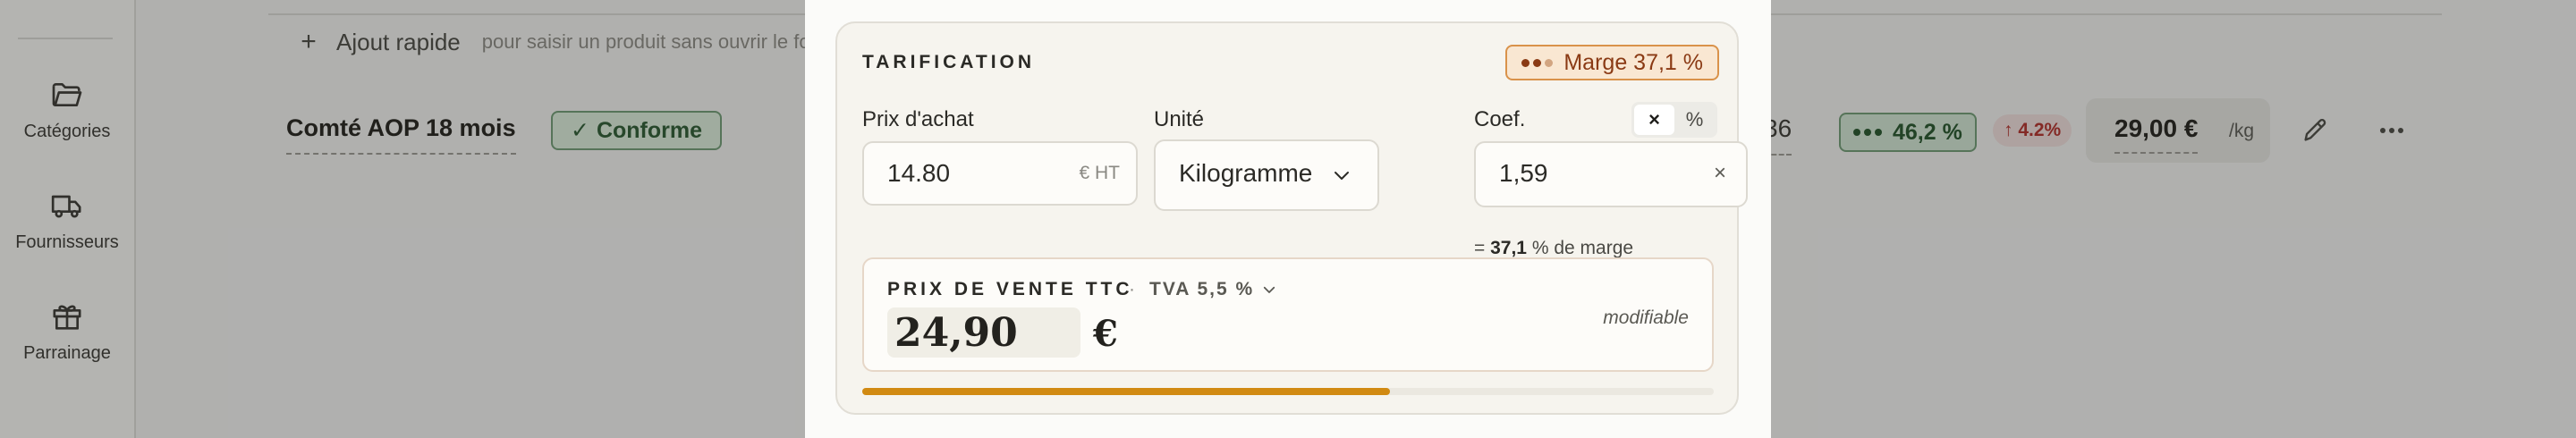 This screenshot has height=438, width=2576. What do you see at coordinates (1582, 248) in the screenshot?
I see `margin-note-suffix: % de marge` at bounding box center [1582, 248].